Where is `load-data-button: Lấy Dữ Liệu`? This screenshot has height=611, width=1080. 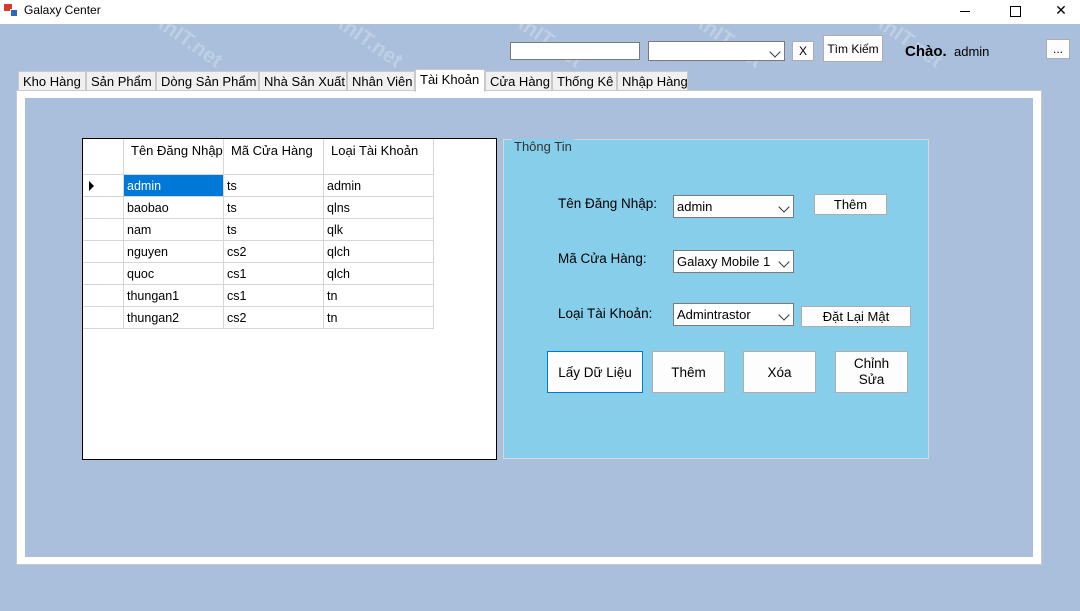
load-data-button: Lấy Dữ Liệu is located at coordinates (595, 372).